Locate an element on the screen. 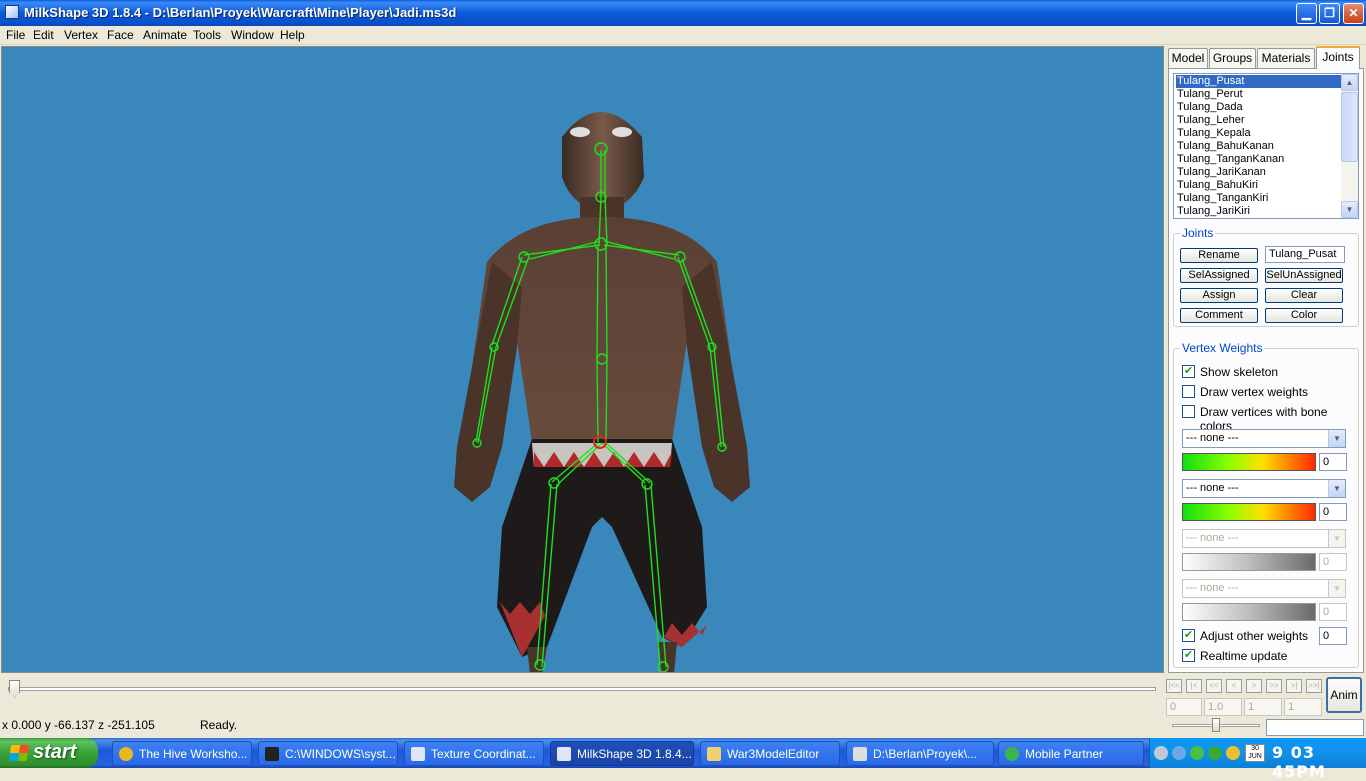 The width and height of the screenshot is (1366, 781). start-frame-field: 1 is located at coordinates (1263, 707).